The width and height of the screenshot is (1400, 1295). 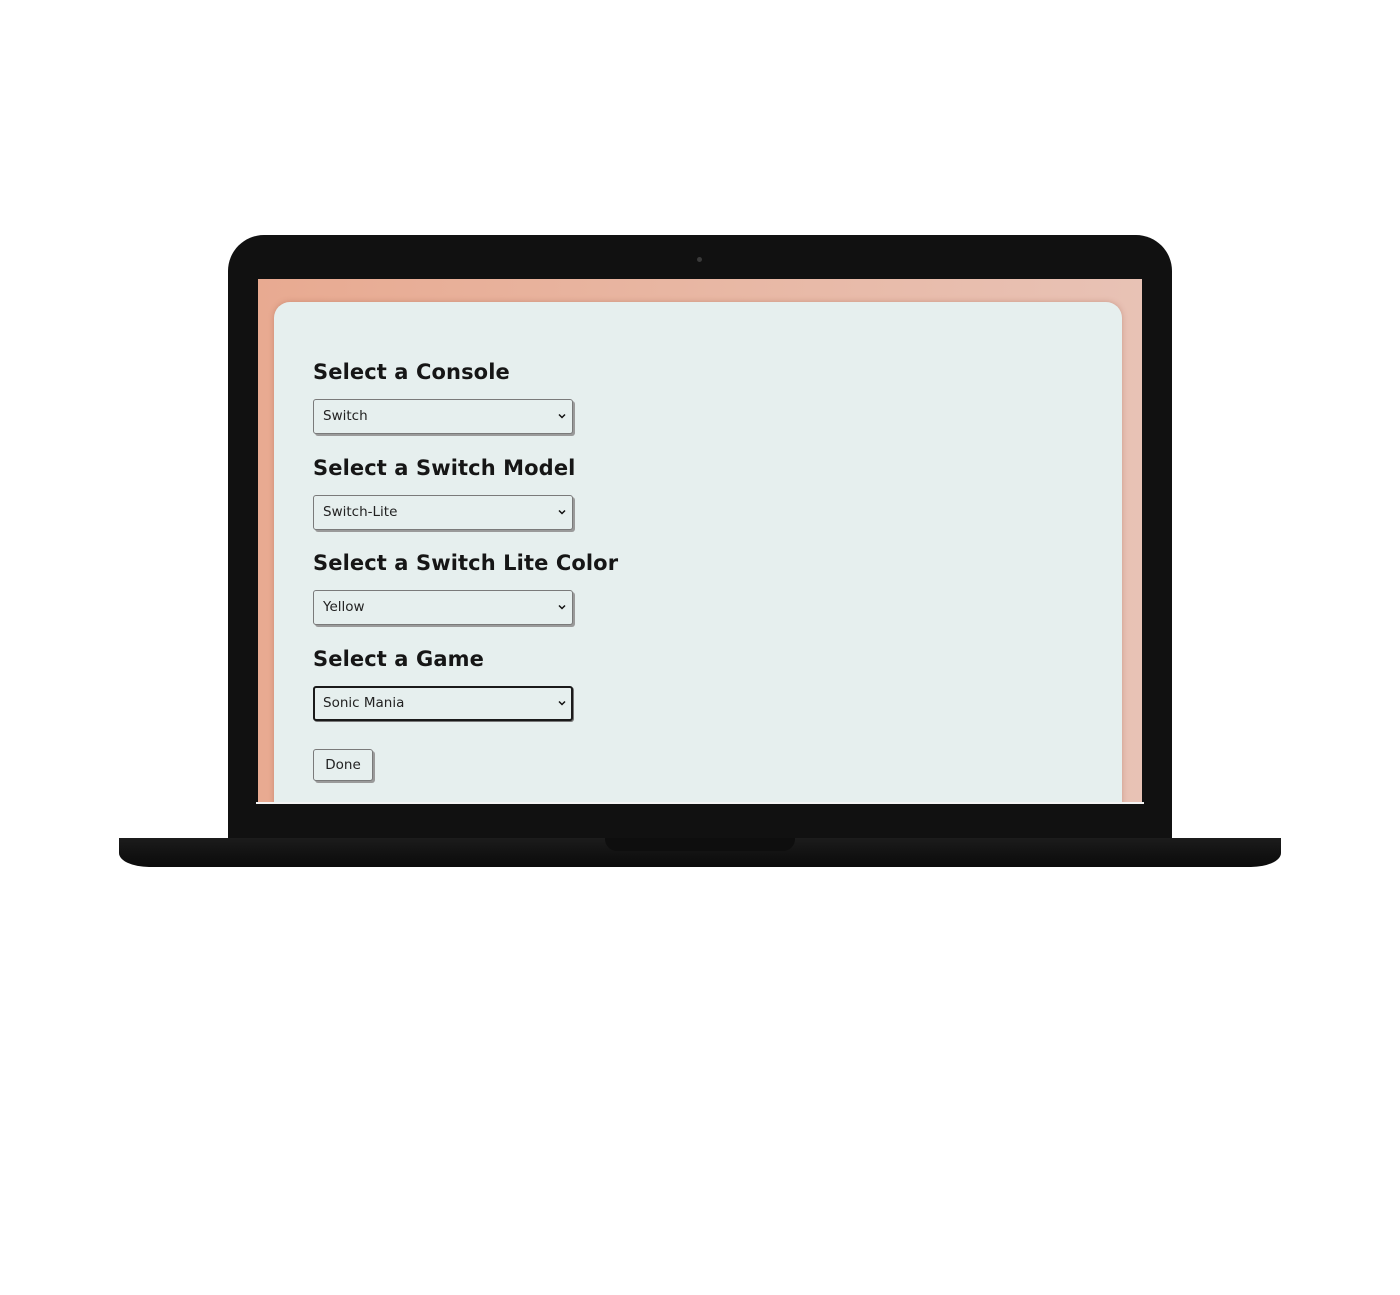 I want to click on color-heading: Select a Switch Lite Color, so click(x=466, y=563).